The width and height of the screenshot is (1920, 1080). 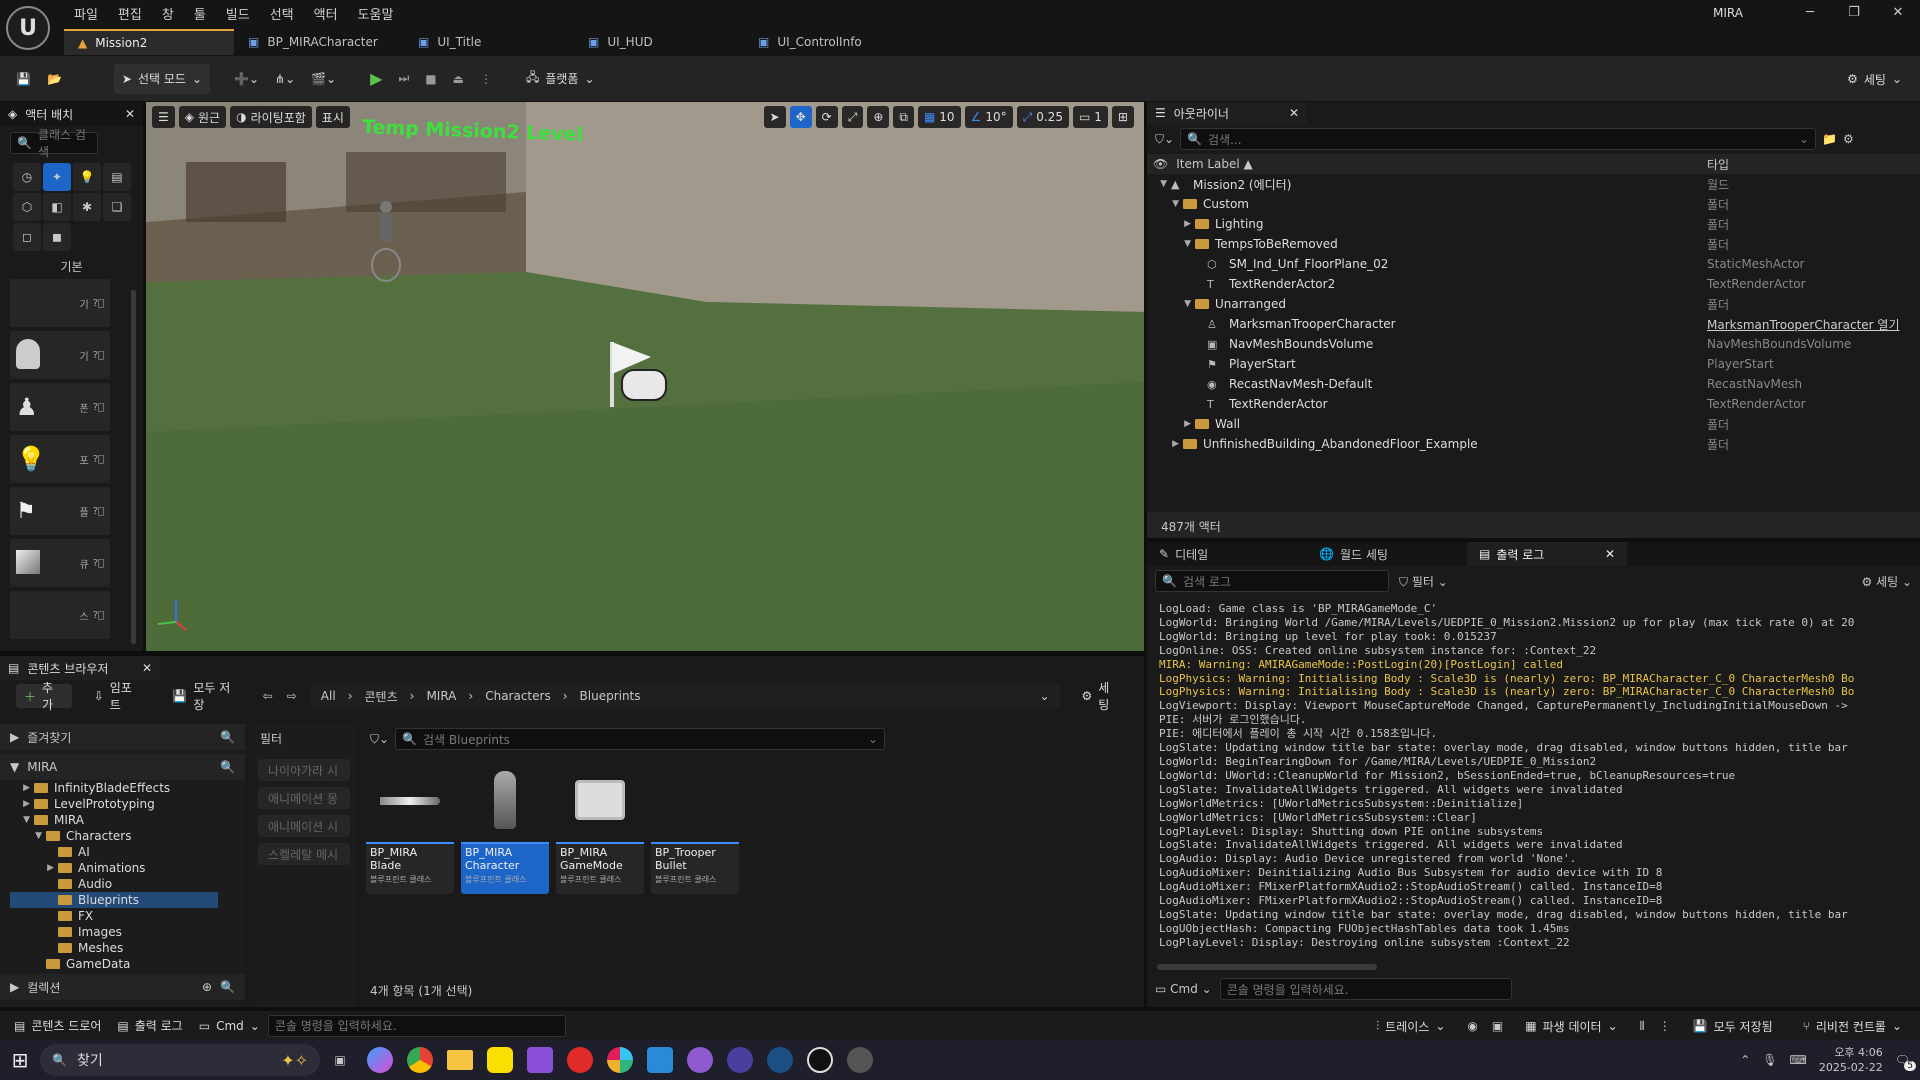 I want to click on place-actor-item: 스 ?⃝, so click(x=60, y=615).